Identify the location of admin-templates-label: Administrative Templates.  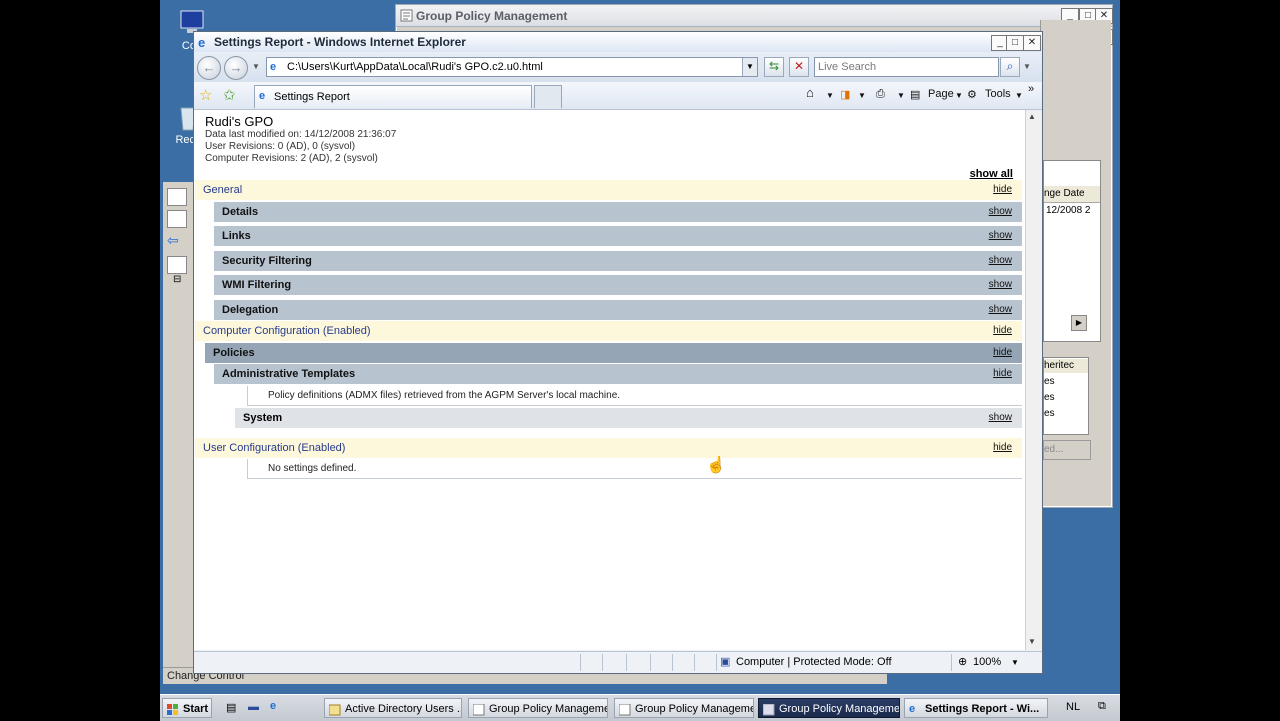
(289, 374).